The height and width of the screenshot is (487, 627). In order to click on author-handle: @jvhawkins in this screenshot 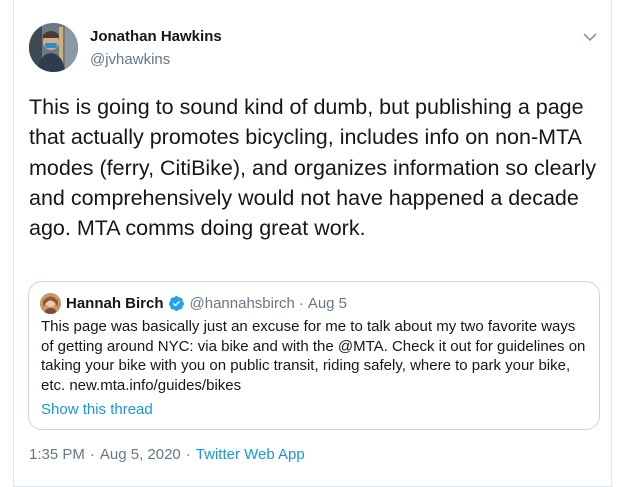, I will do `click(130, 59)`.